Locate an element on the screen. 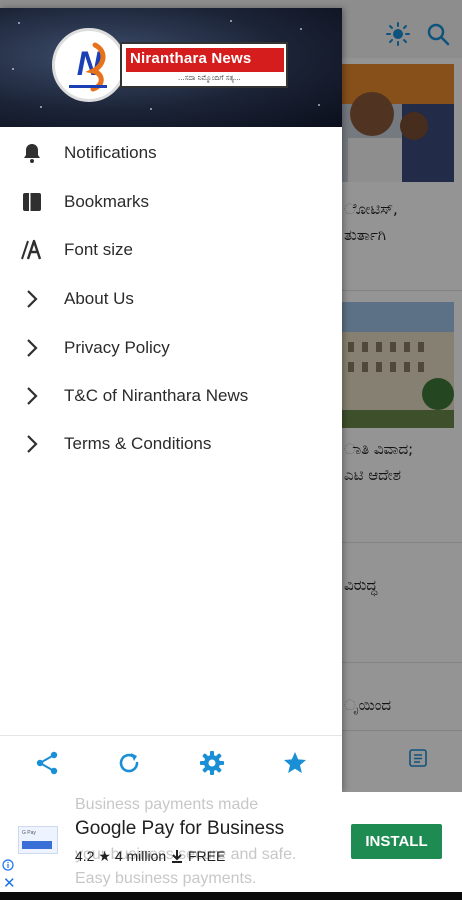 This screenshot has width=462, height=900. ad-meta: 4.2 ★ 4 million FREE is located at coordinates (150, 856).